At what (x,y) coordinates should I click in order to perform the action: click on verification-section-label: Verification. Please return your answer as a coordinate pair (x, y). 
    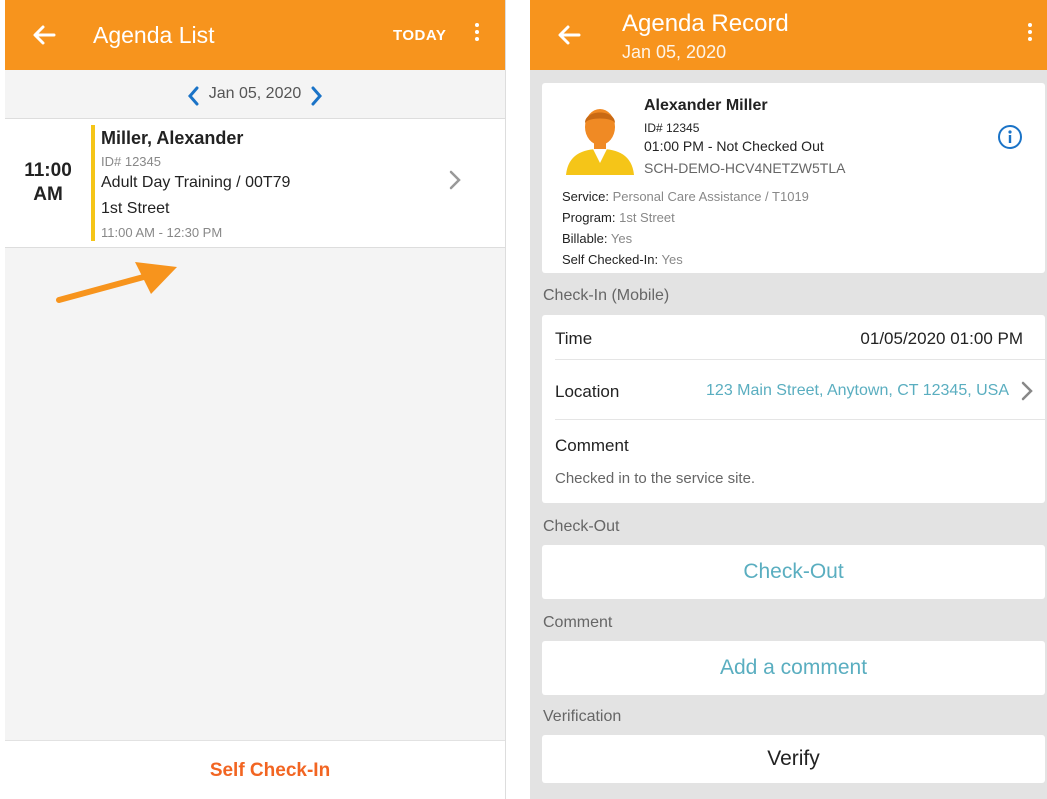
    Looking at the image, I should click on (582, 716).